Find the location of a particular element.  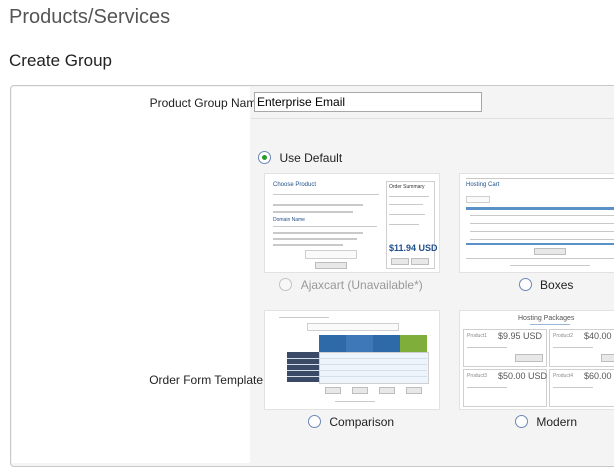

product-group-name-label: Product Group Name is located at coordinates (206, 103).